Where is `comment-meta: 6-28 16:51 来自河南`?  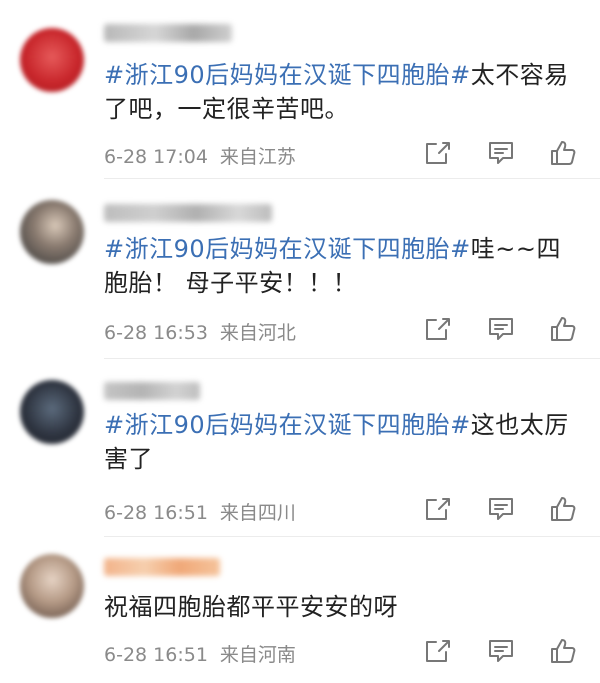
comment-meta: 6-28 16:51 来自河南 is located at coordinates (200, 653).